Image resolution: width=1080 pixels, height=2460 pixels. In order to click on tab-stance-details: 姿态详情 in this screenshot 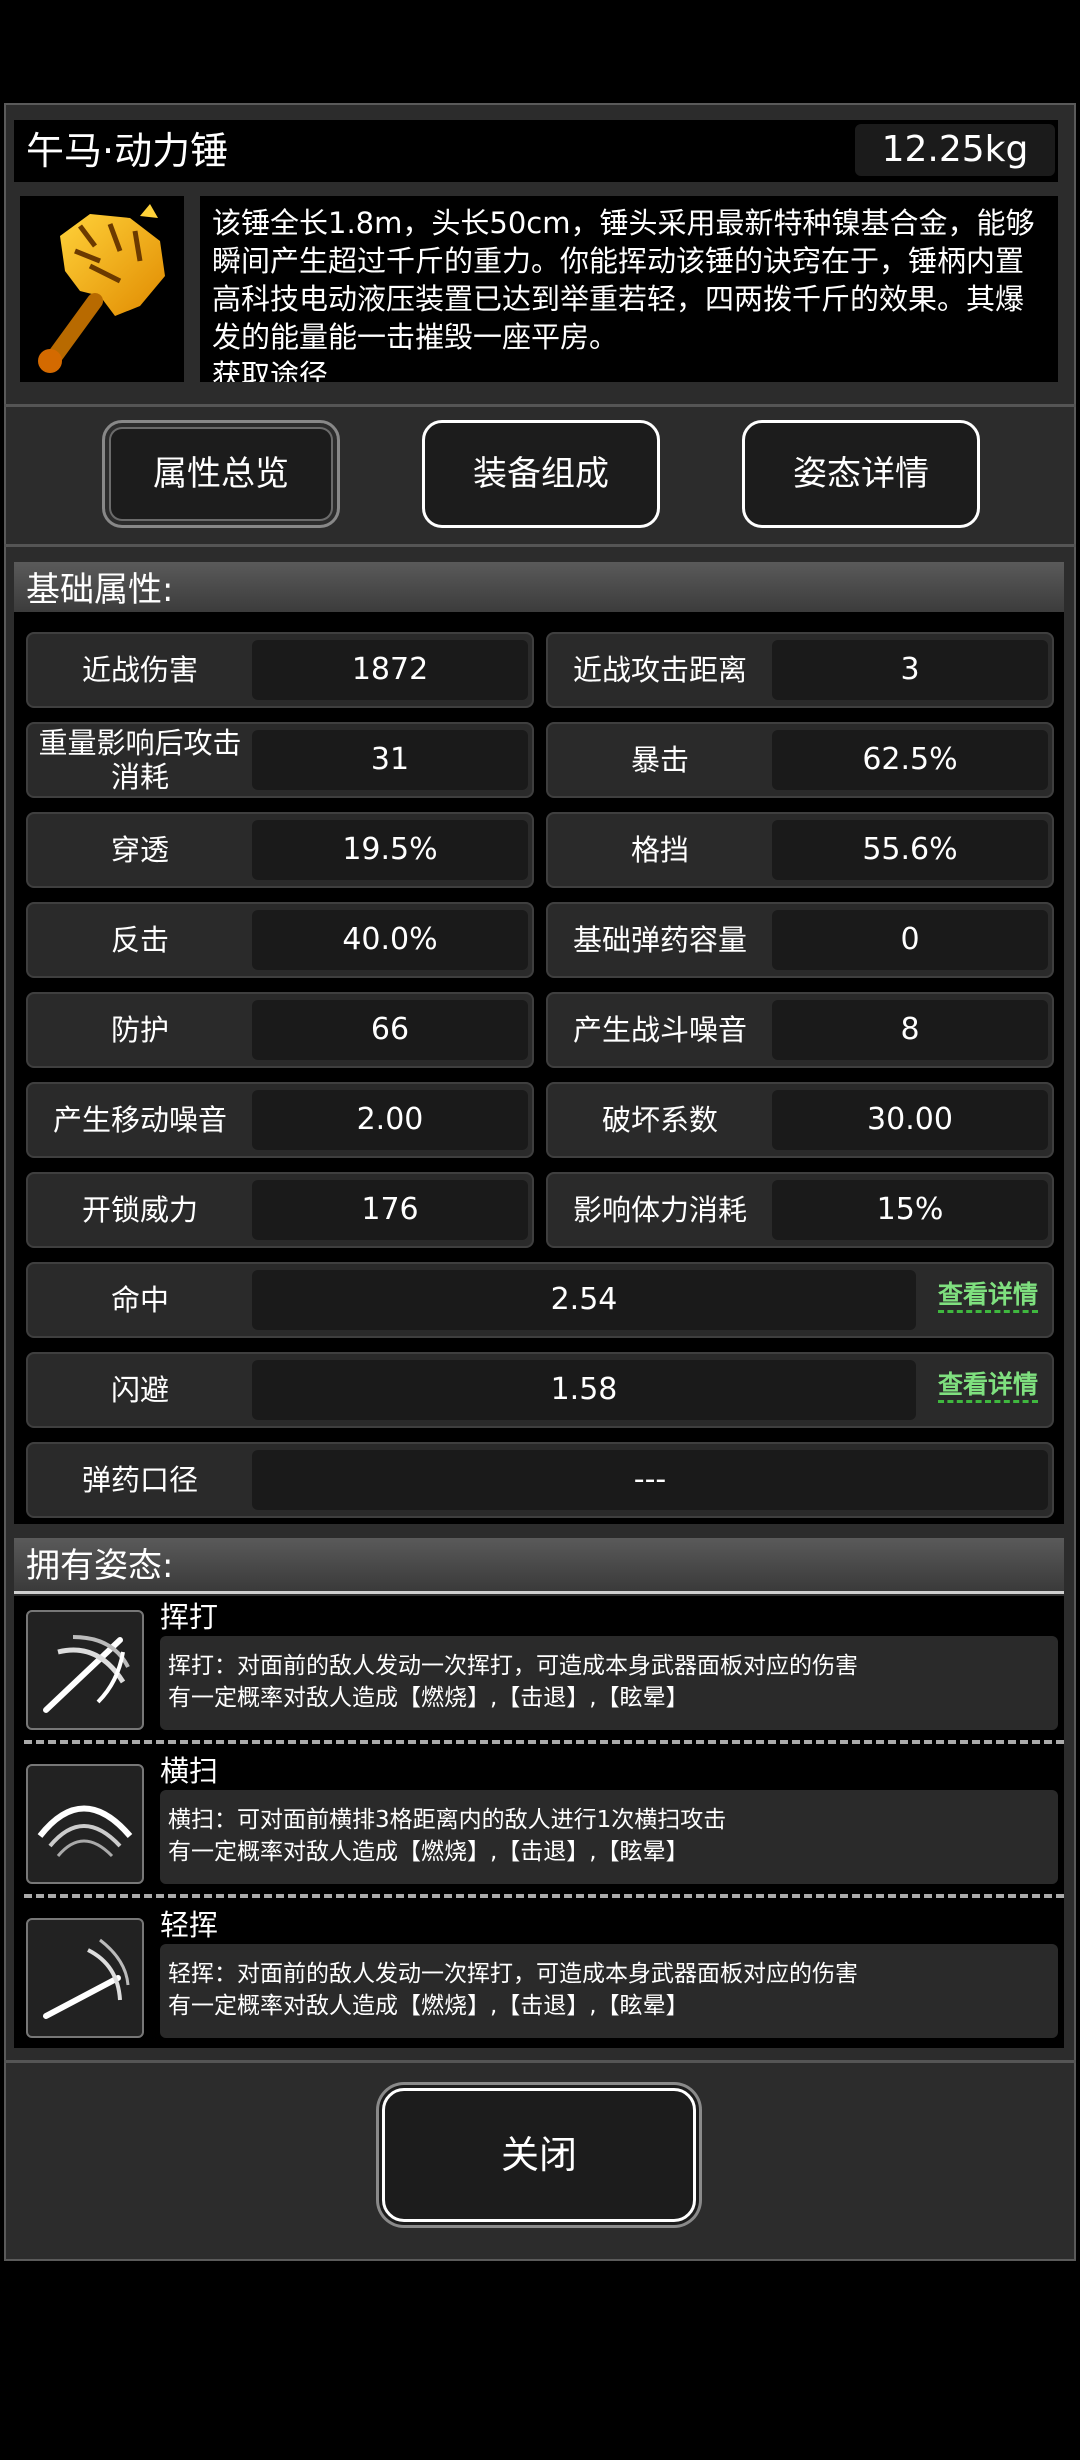, I will do `click(861, 474)`.